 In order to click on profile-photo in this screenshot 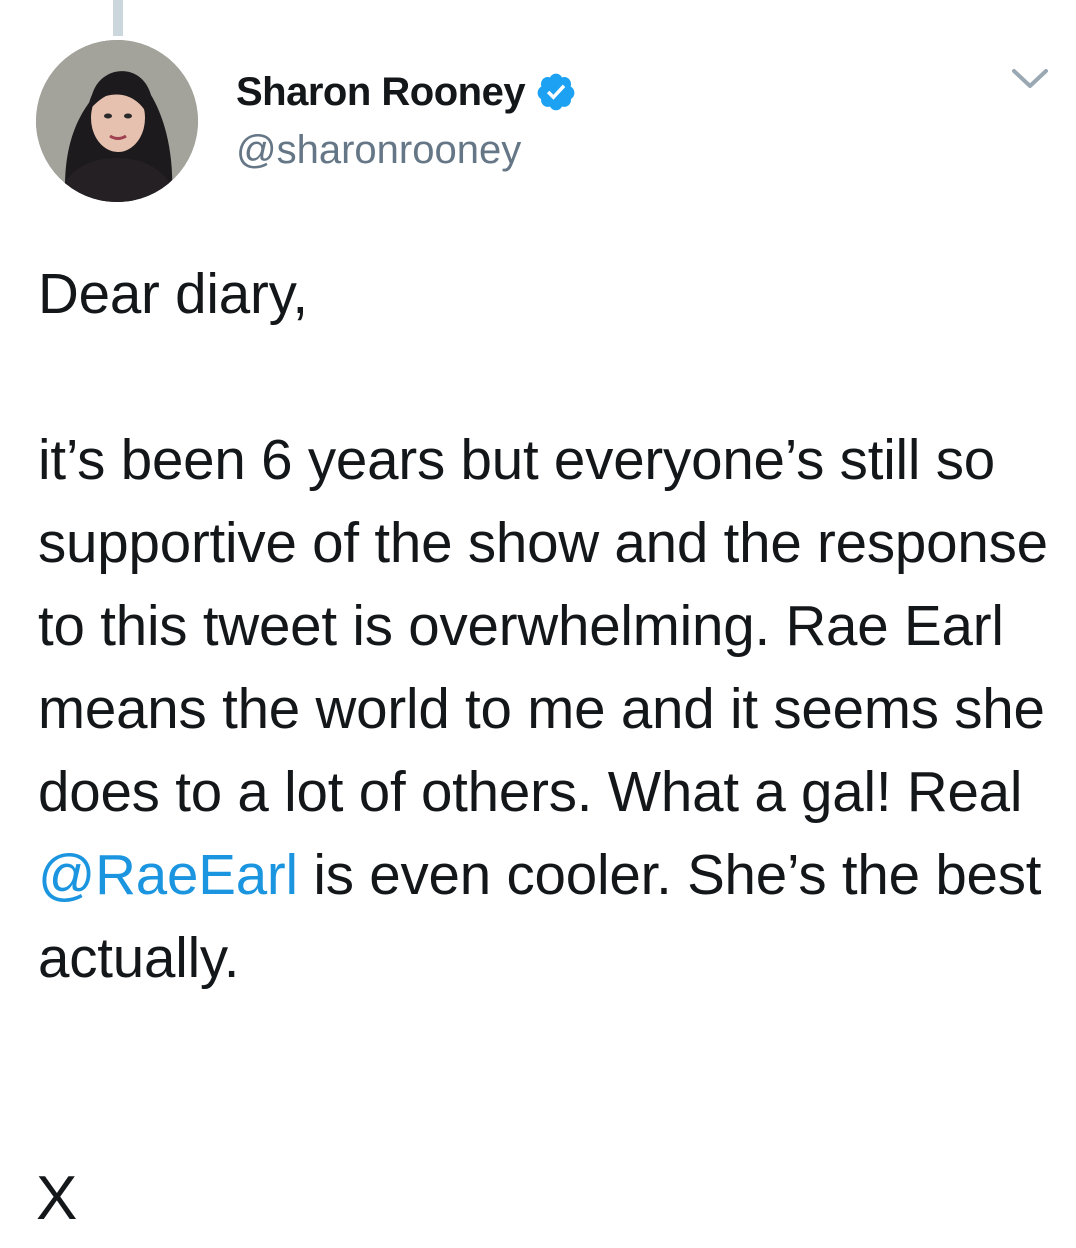, I will do `click(117, 121)`.